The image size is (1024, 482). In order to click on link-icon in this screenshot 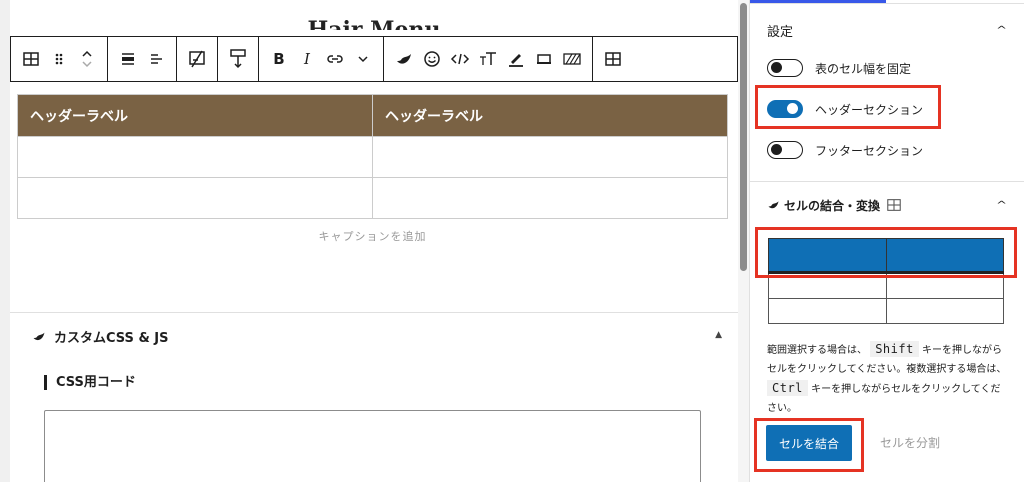, I will do `click(335, 59)`.